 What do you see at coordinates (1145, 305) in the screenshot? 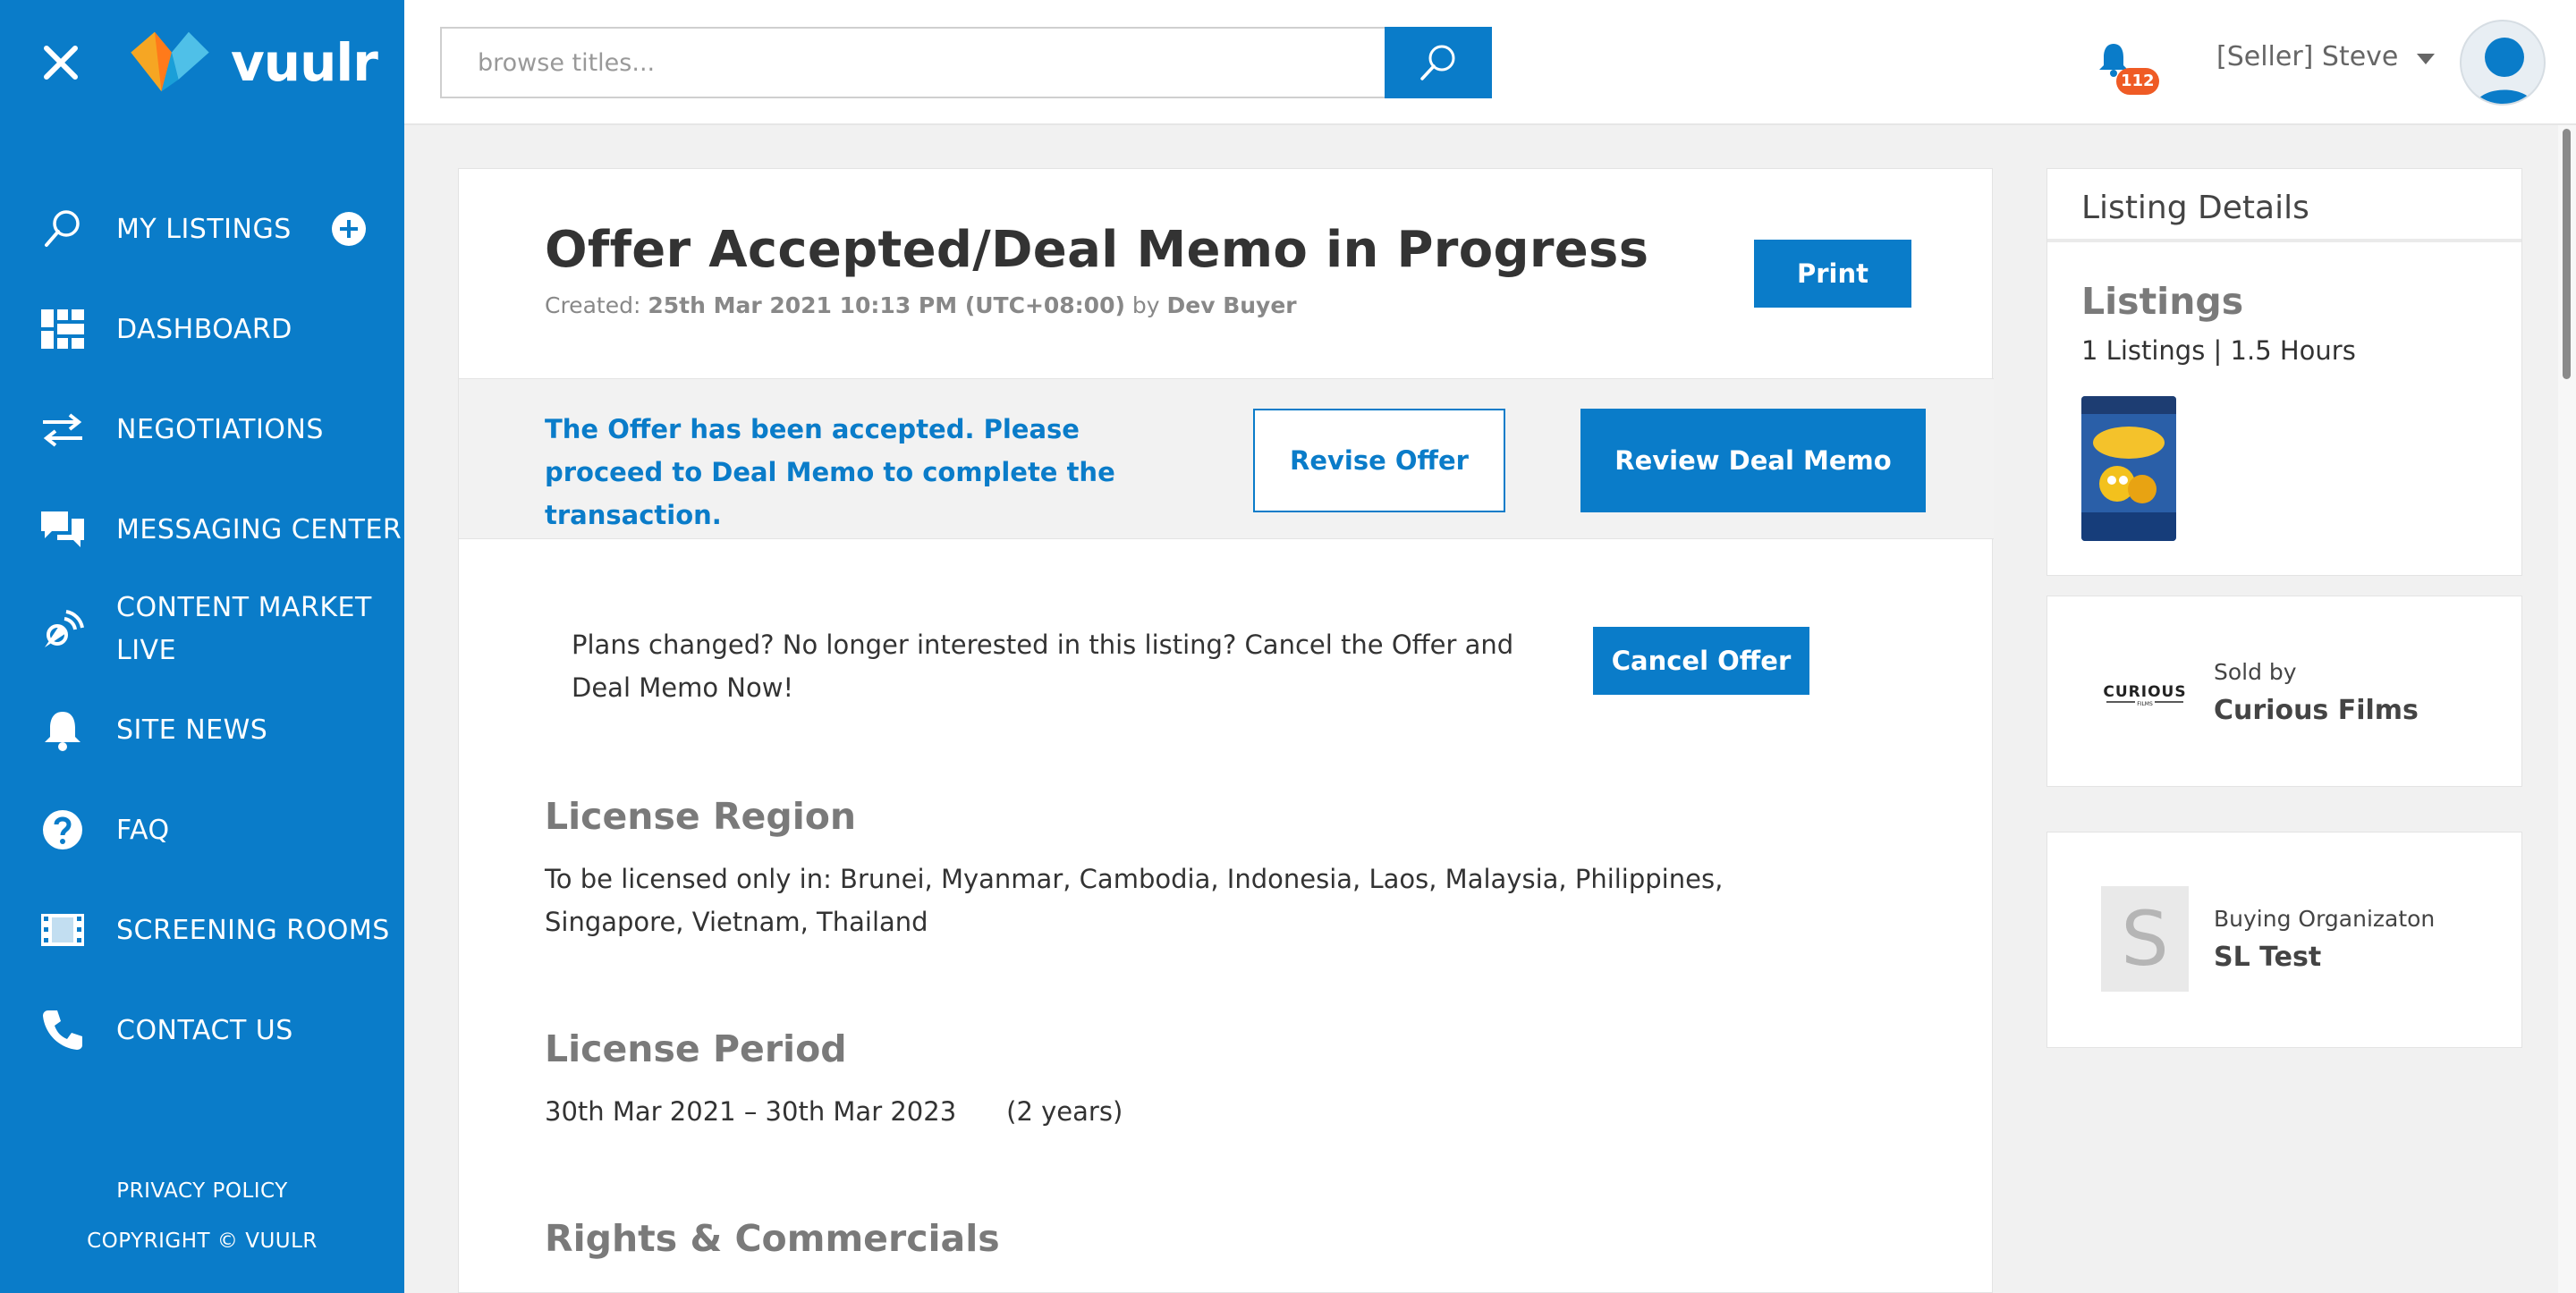
I see `by-label: by` at bounding box center [1145, 305].